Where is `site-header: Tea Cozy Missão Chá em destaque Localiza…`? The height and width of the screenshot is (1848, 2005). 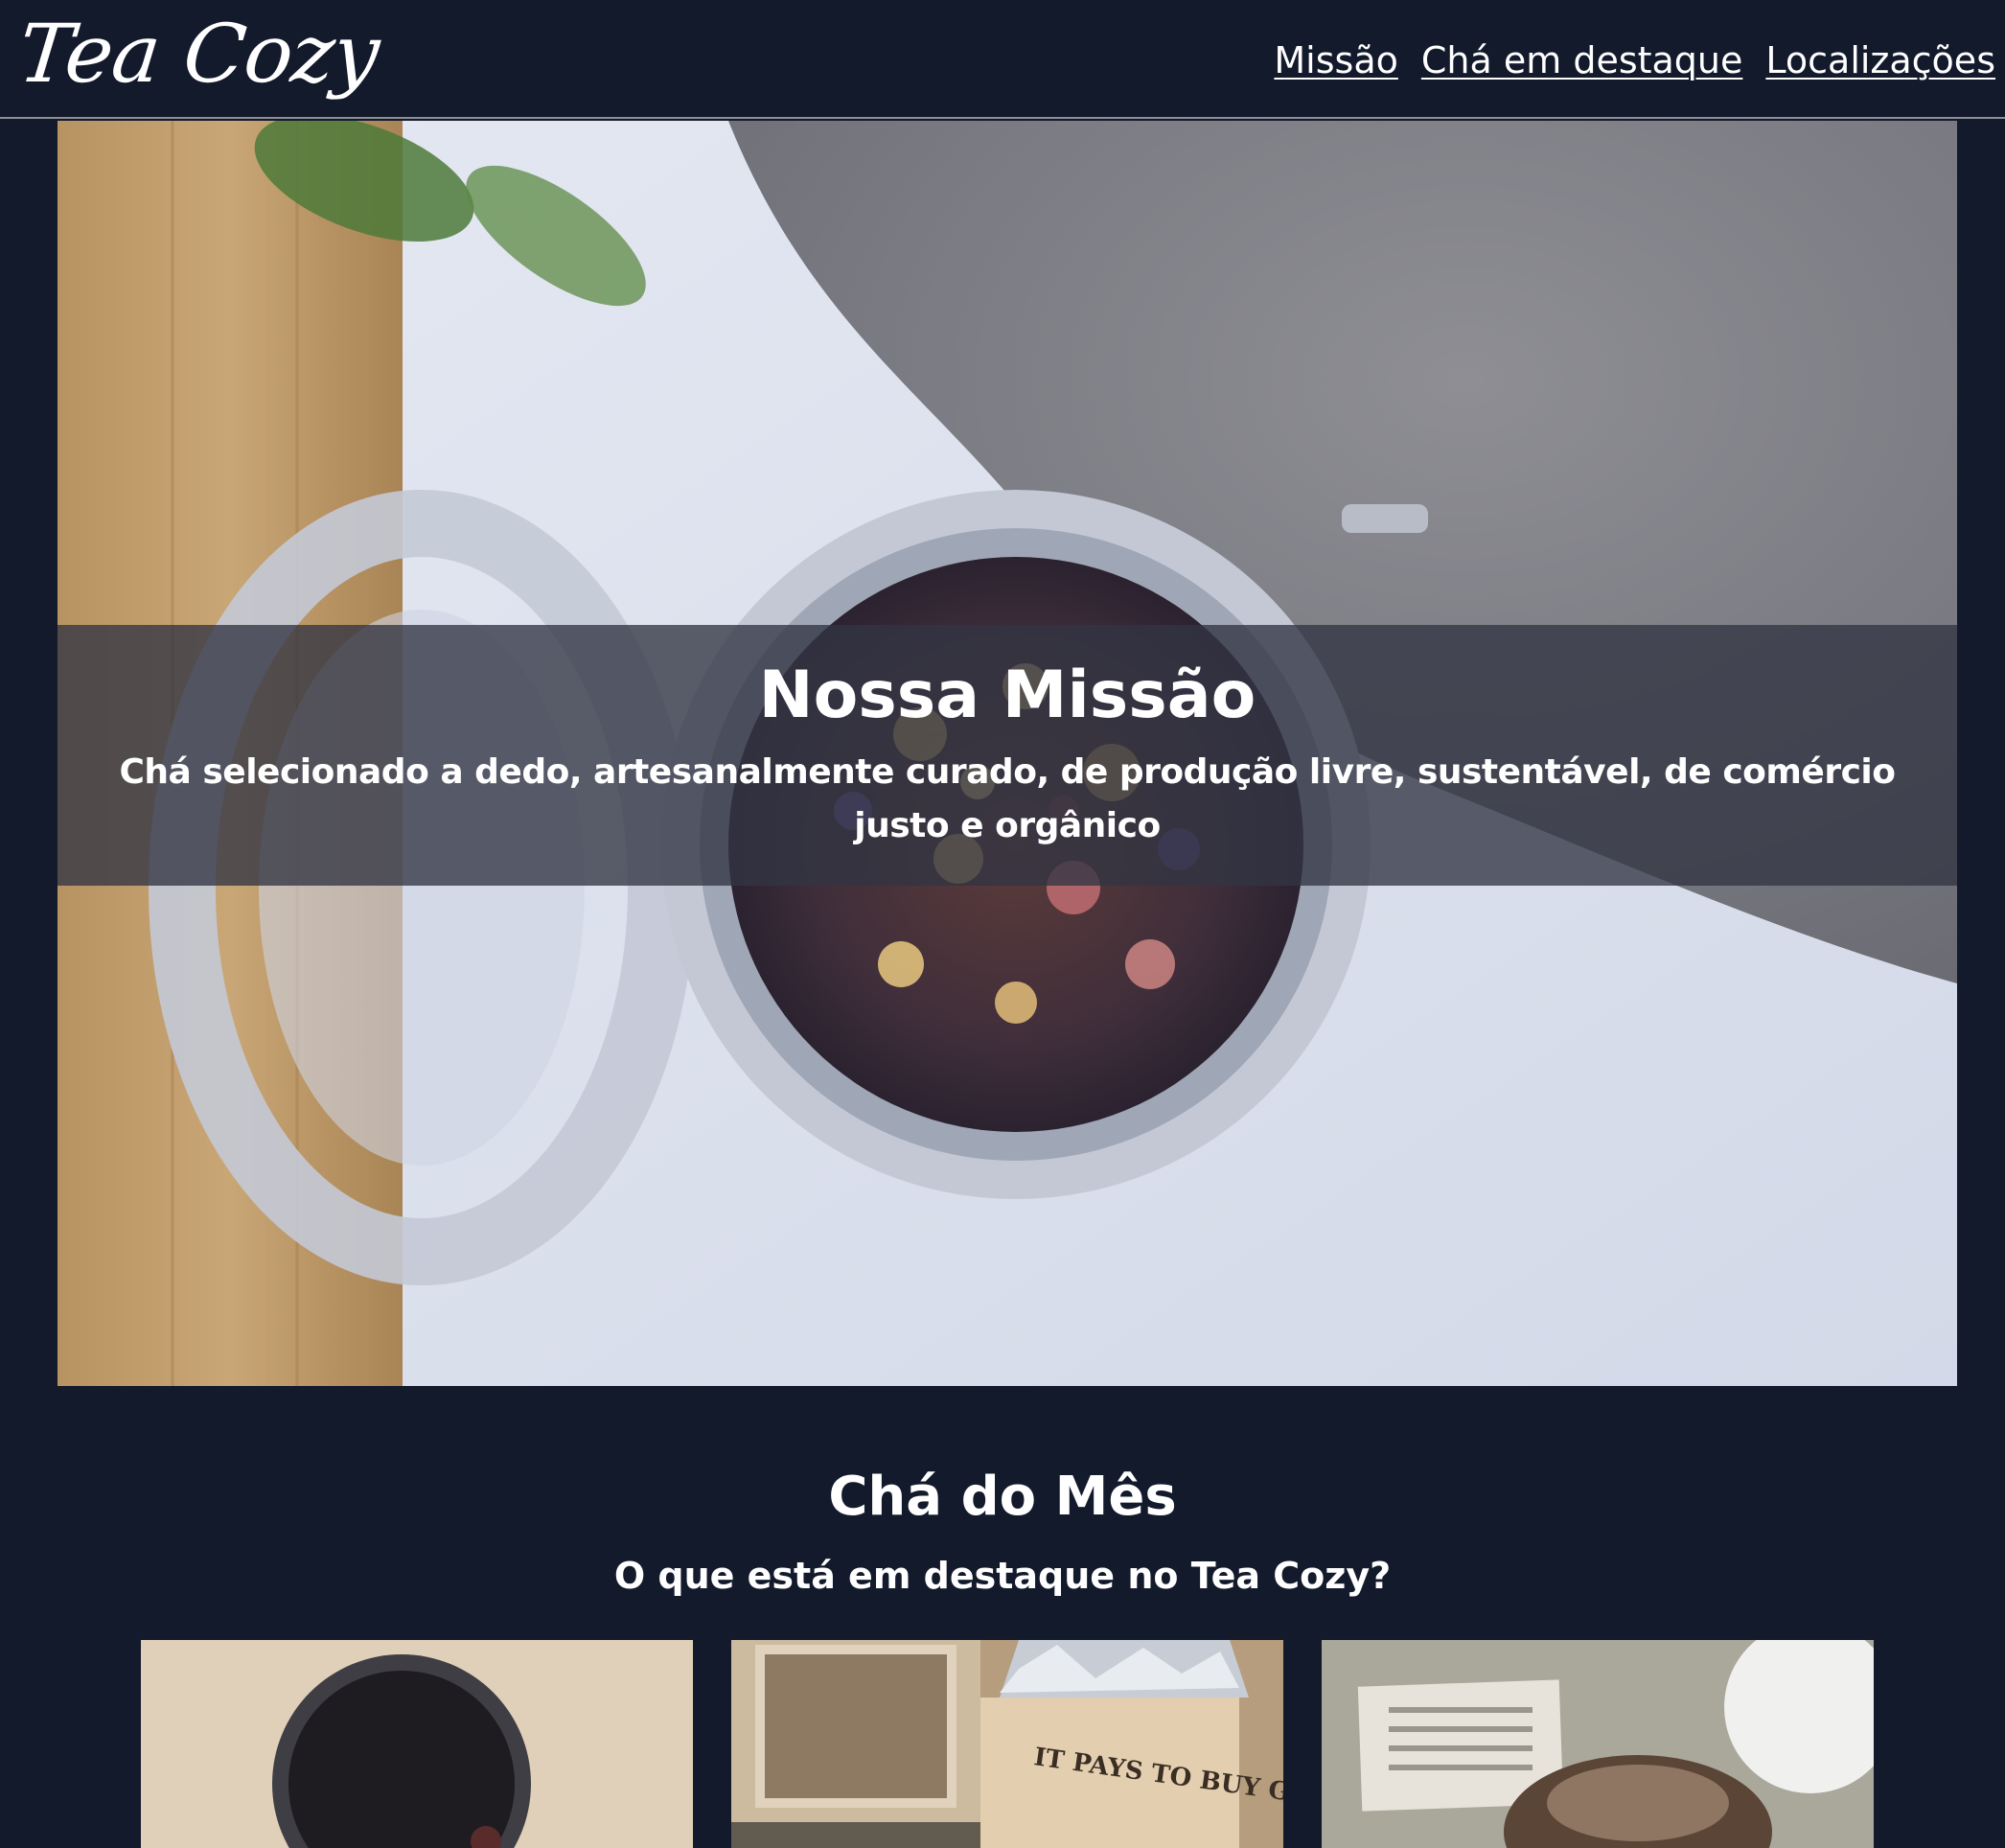 site-header: Tea Cozy Missão Chá em destaque Localiza… is located at coordinates (1002, 60).